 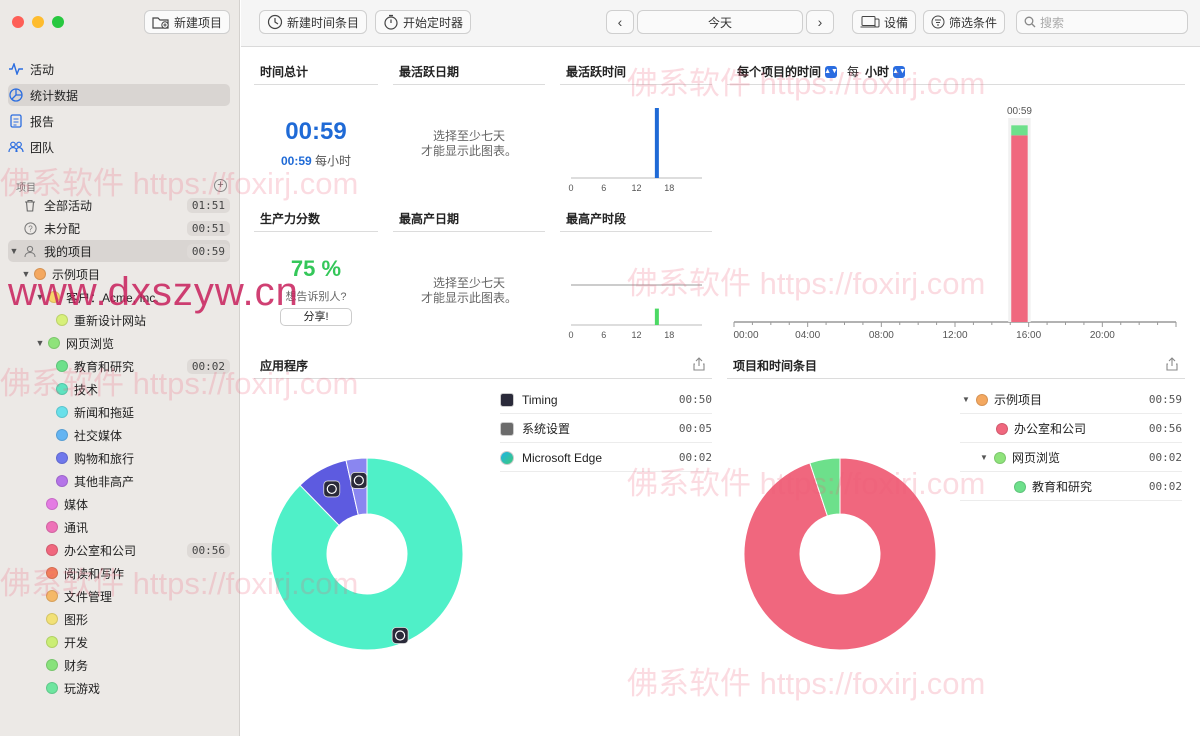 I want to click on tell-others-label: 想告诉别人?, so click(x=316, y=297).